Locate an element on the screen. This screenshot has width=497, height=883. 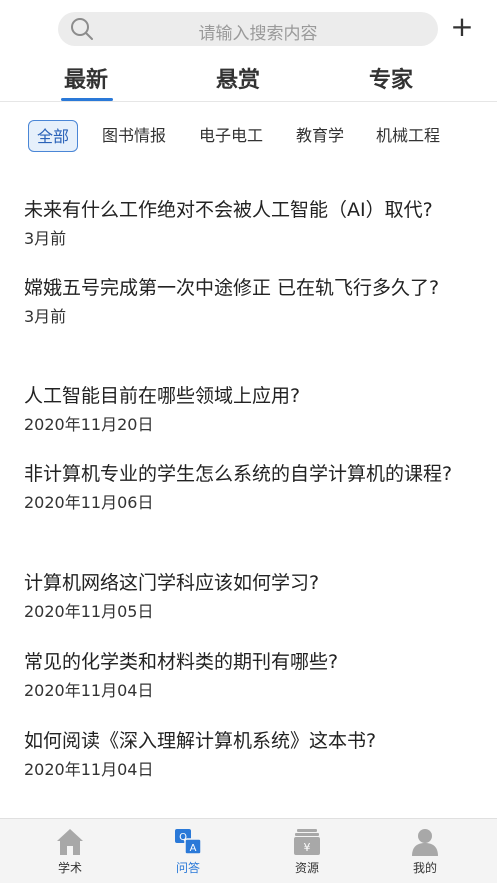
question-title: 嫦娥五号完成第一次中途修正 已在轨飞行多久了? is located at coordinates (232, 288).